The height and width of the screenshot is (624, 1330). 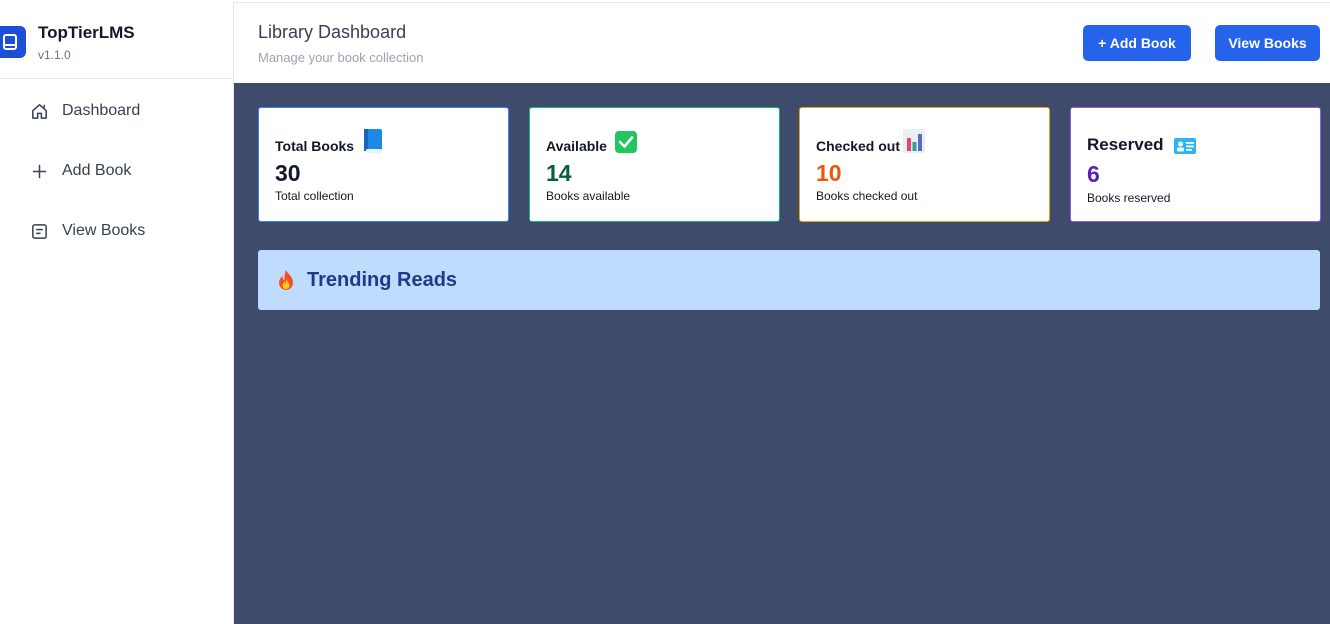 I want to click on stat-card-title: Checked out, so click(x=858, y=146).